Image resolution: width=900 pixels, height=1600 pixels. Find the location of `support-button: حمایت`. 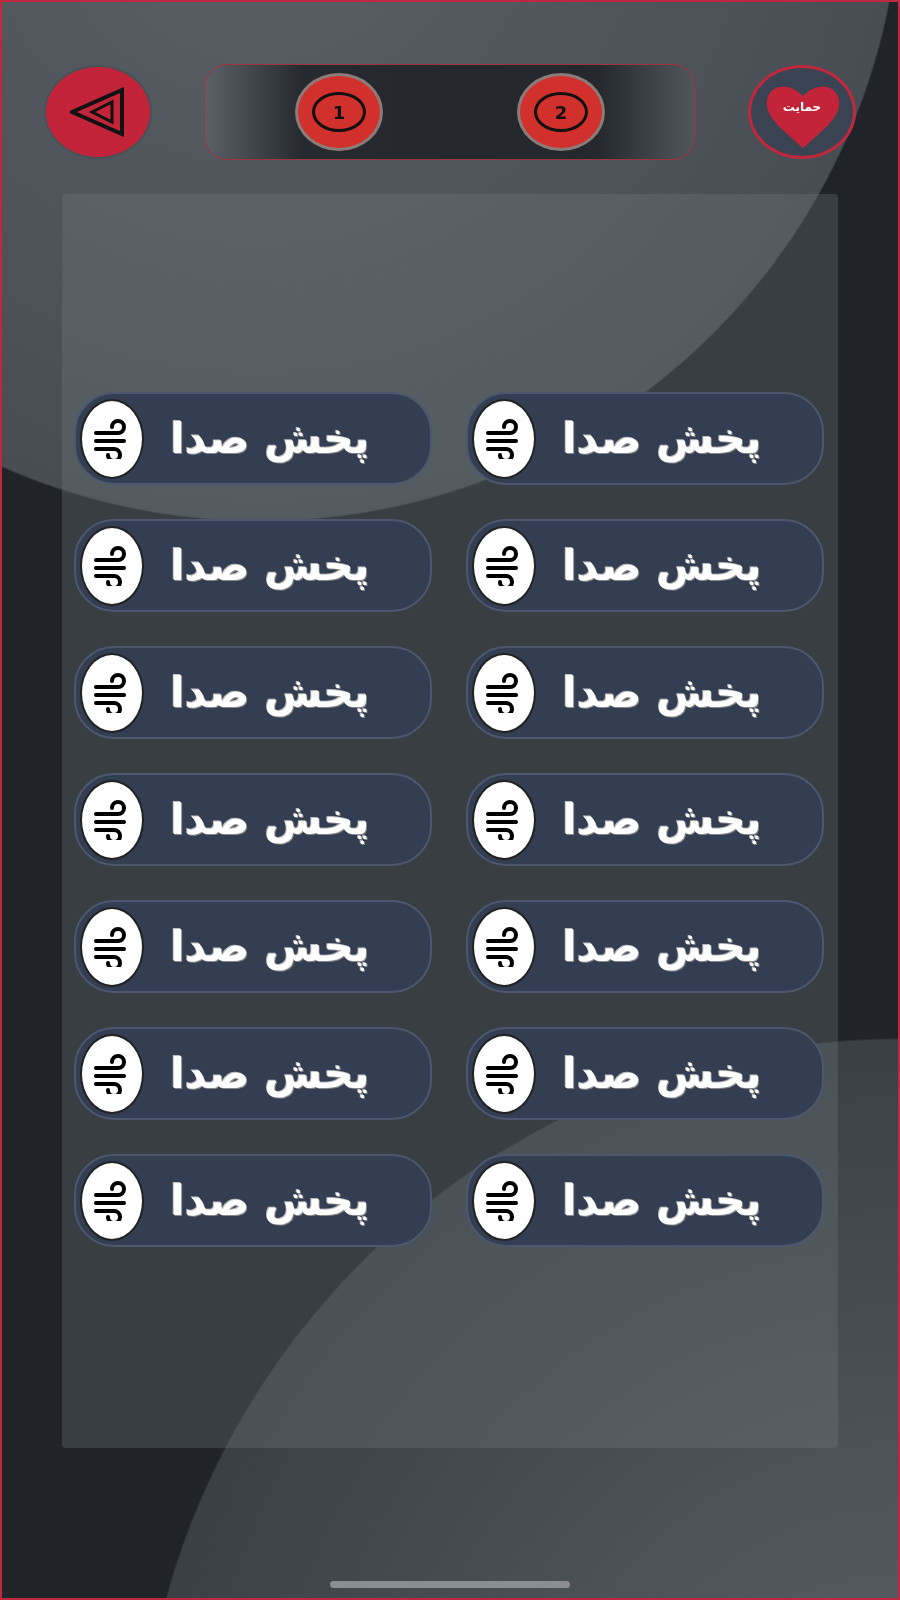

support-button: حمایت is located at coordinates (802, 112).